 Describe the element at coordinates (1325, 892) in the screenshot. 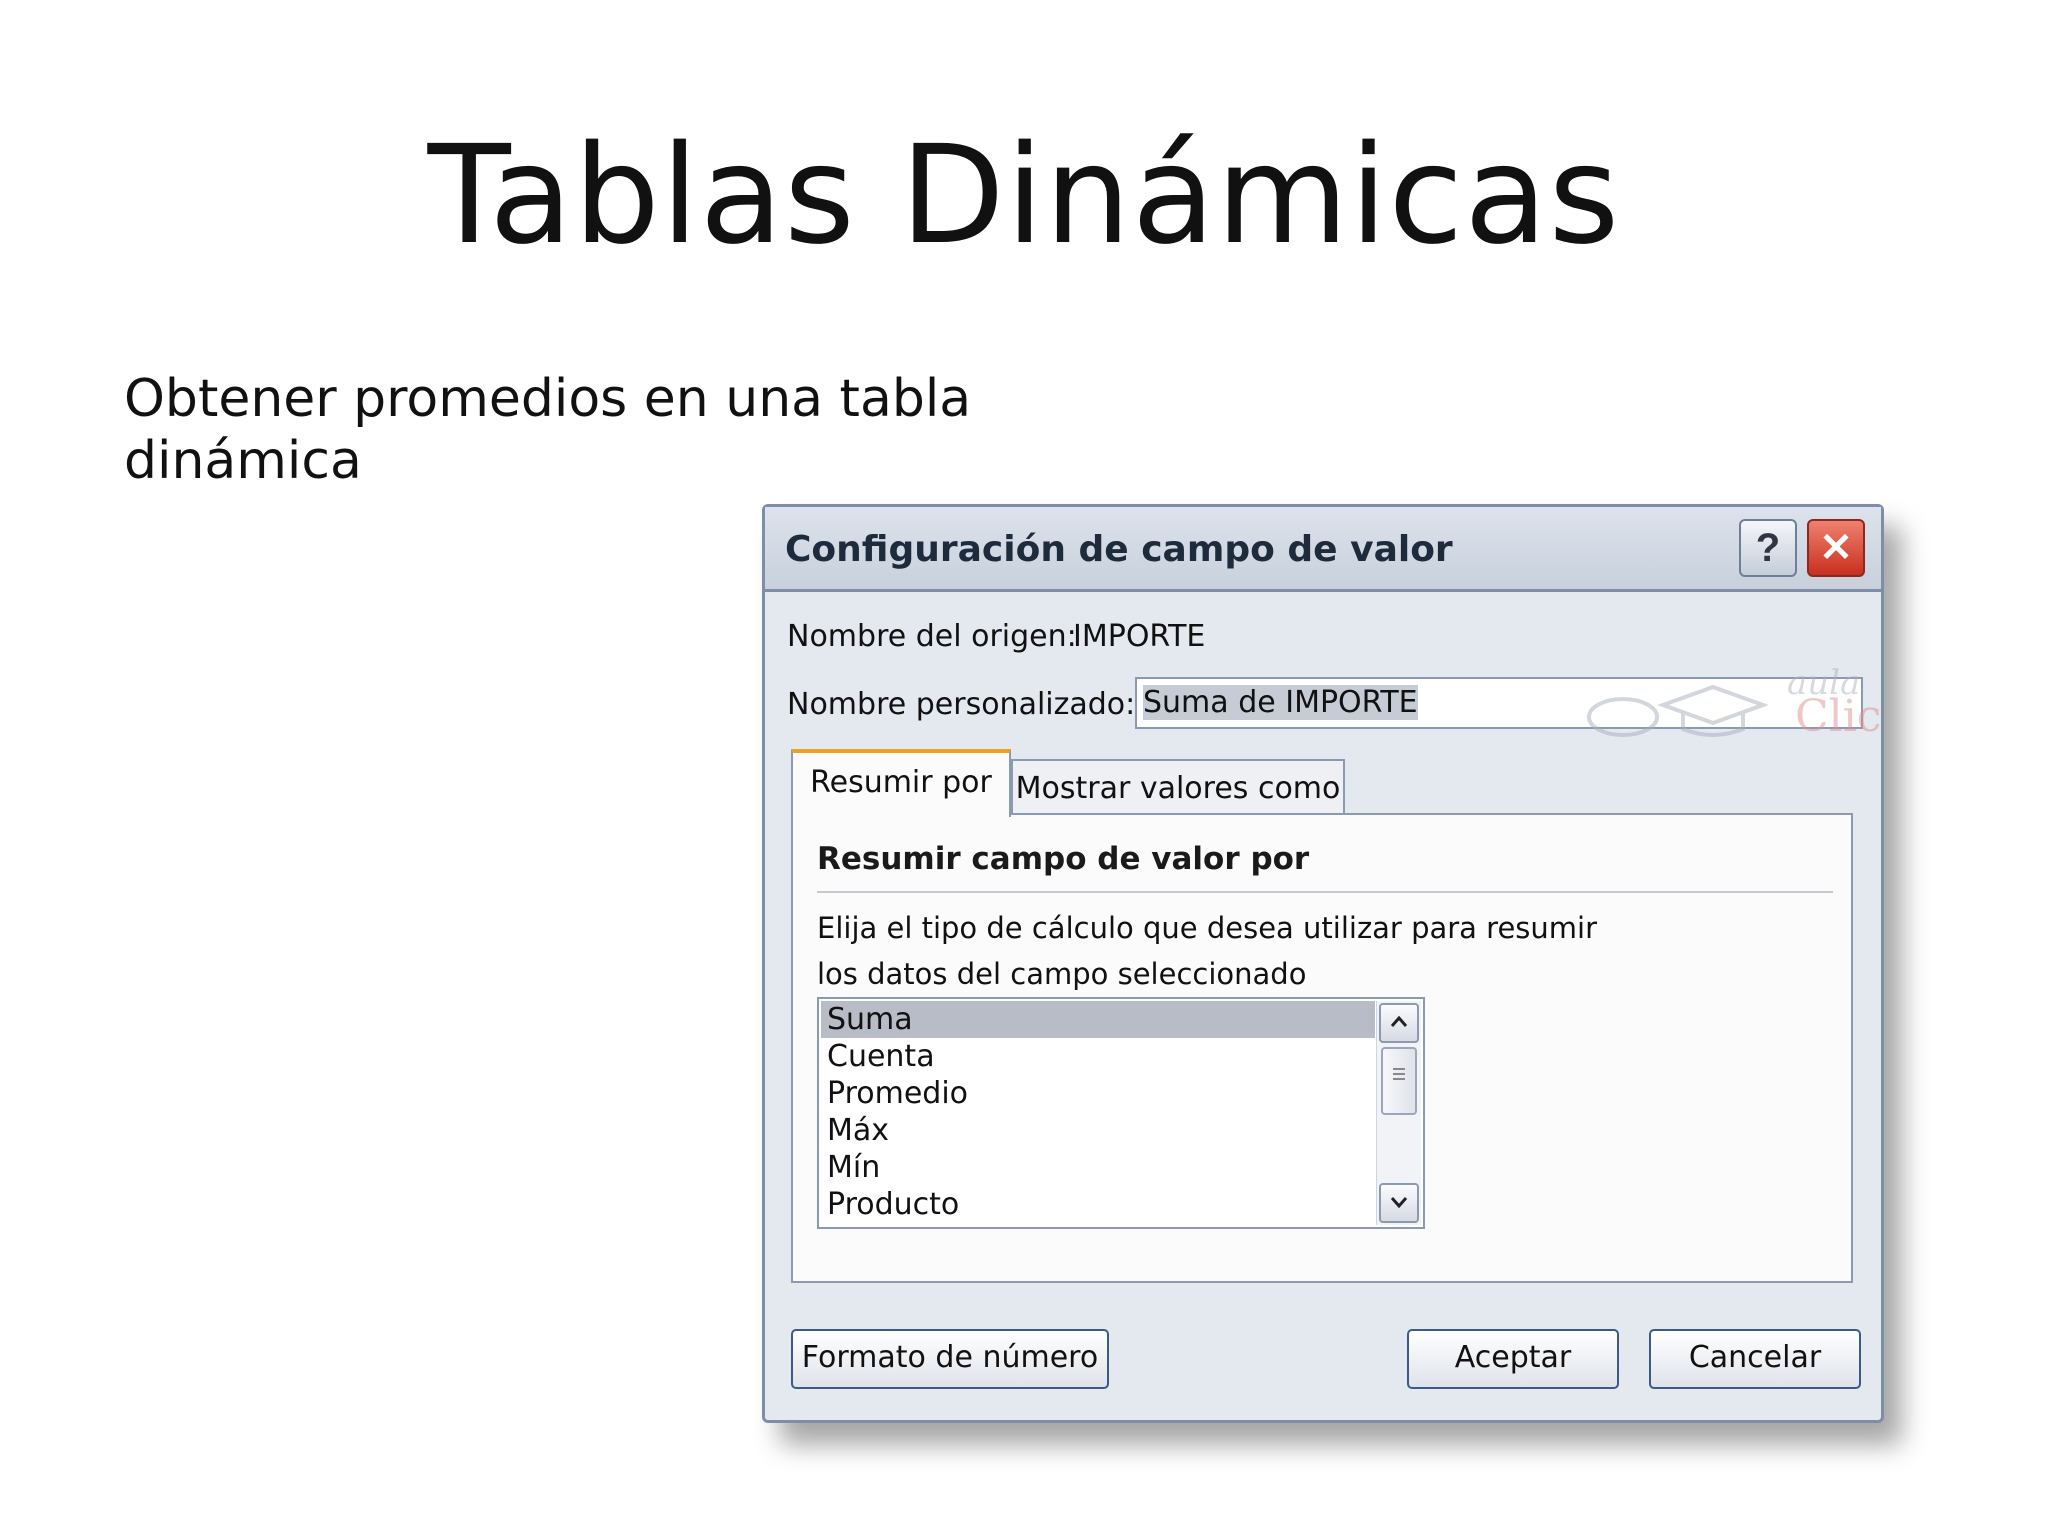

I see `heading-divider` at that location.